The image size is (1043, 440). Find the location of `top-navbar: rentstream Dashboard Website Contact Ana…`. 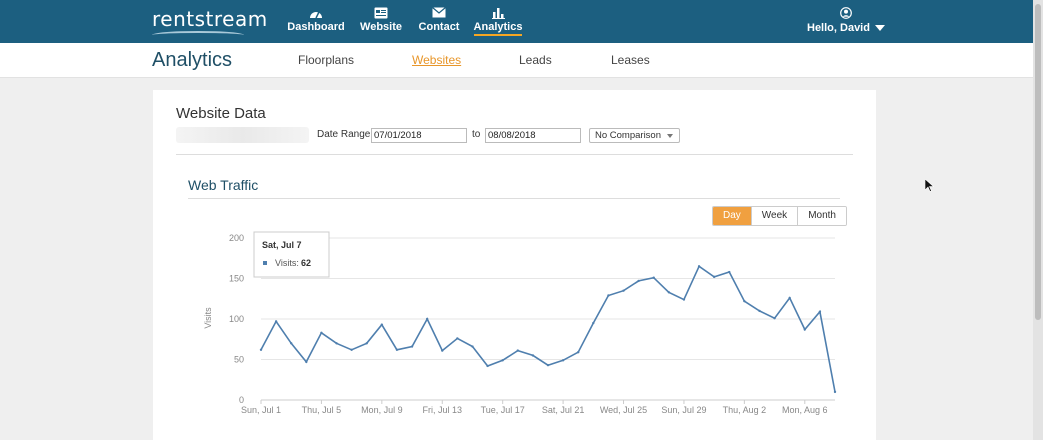

top-navbar: rentstream Dashboard Website Contact Ana… is located at coordinates (516, 21).